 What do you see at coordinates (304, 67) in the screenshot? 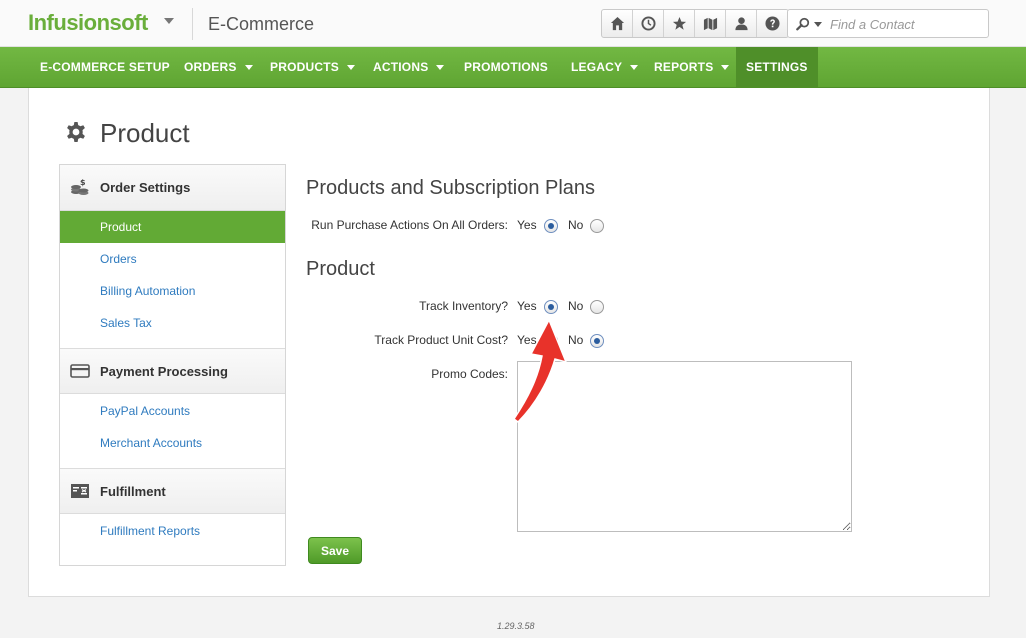
I see `nav-item-label: PRODUCTS` at bounding box center [304, 67].